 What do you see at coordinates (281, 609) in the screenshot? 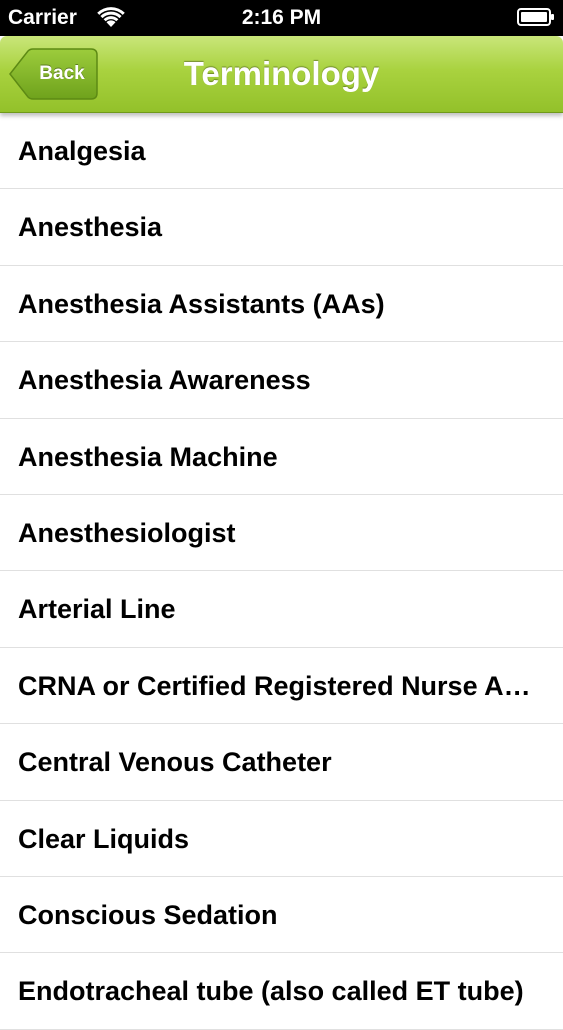
I see `list-item: Arterial Line` at bounding box center [281, 609].